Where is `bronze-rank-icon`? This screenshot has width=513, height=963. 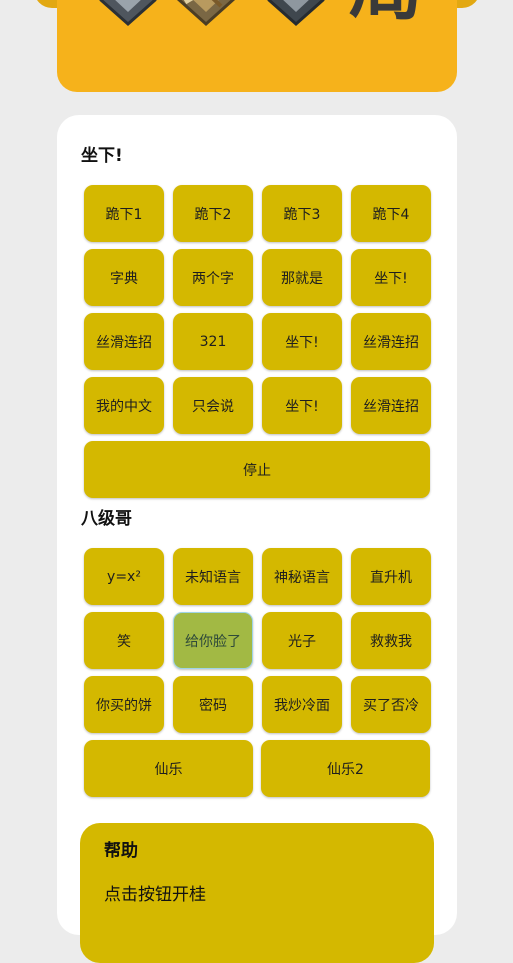
bronze-rank-icon is located at coordinates (206, 14).